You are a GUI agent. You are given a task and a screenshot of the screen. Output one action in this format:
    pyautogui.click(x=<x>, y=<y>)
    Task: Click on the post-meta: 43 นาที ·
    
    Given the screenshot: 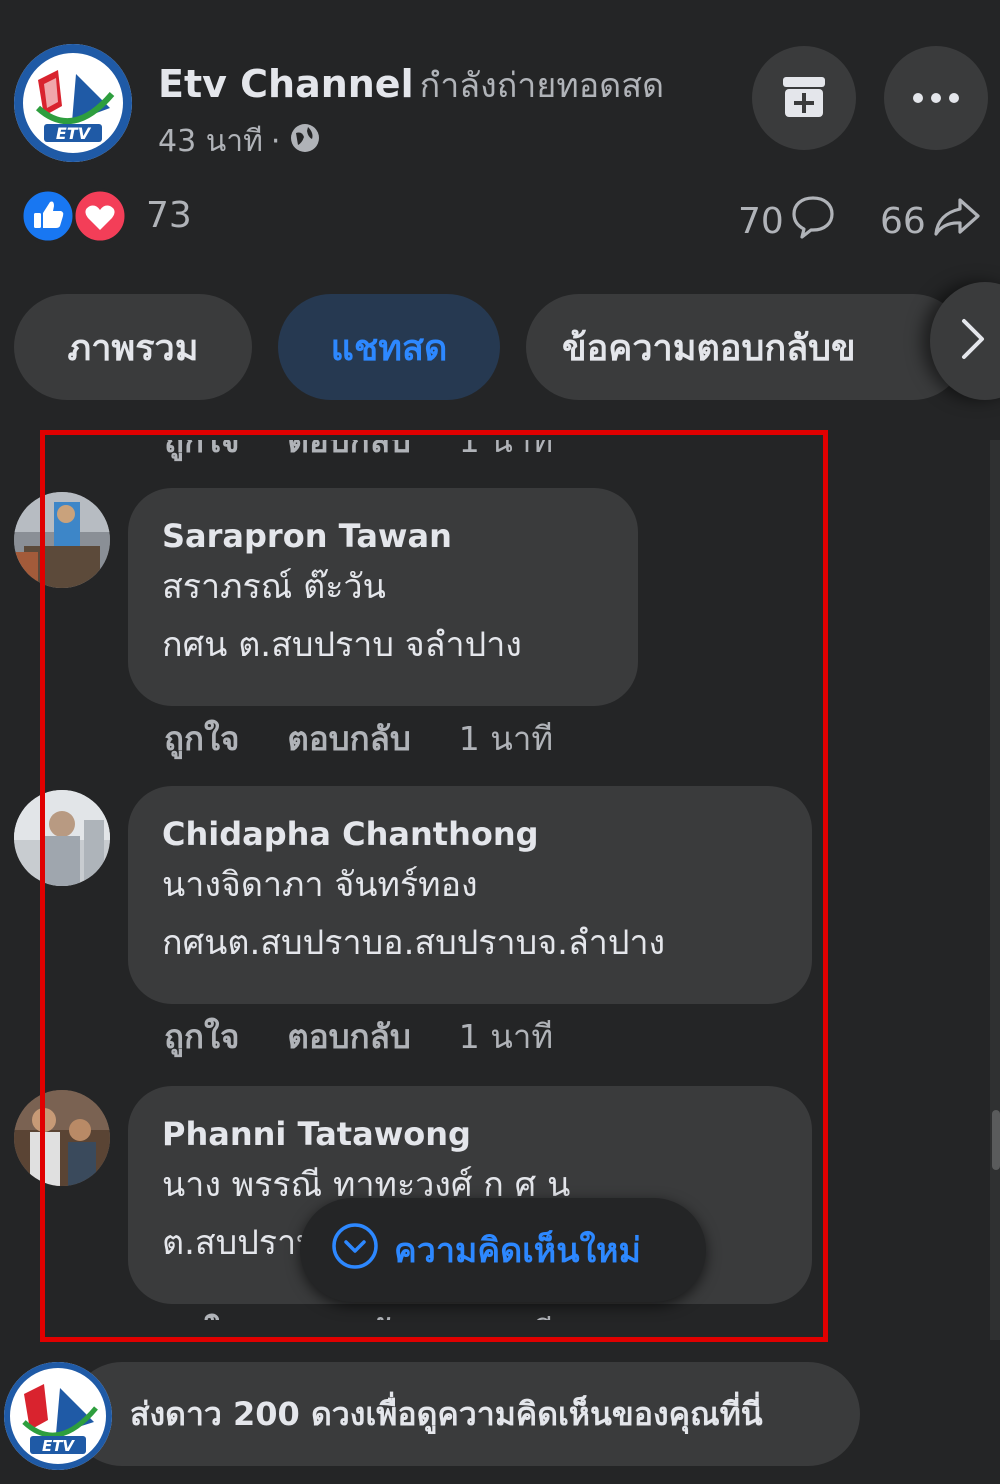 What is the action you would take?
    pyautogui.click(x=240, y=141)
    